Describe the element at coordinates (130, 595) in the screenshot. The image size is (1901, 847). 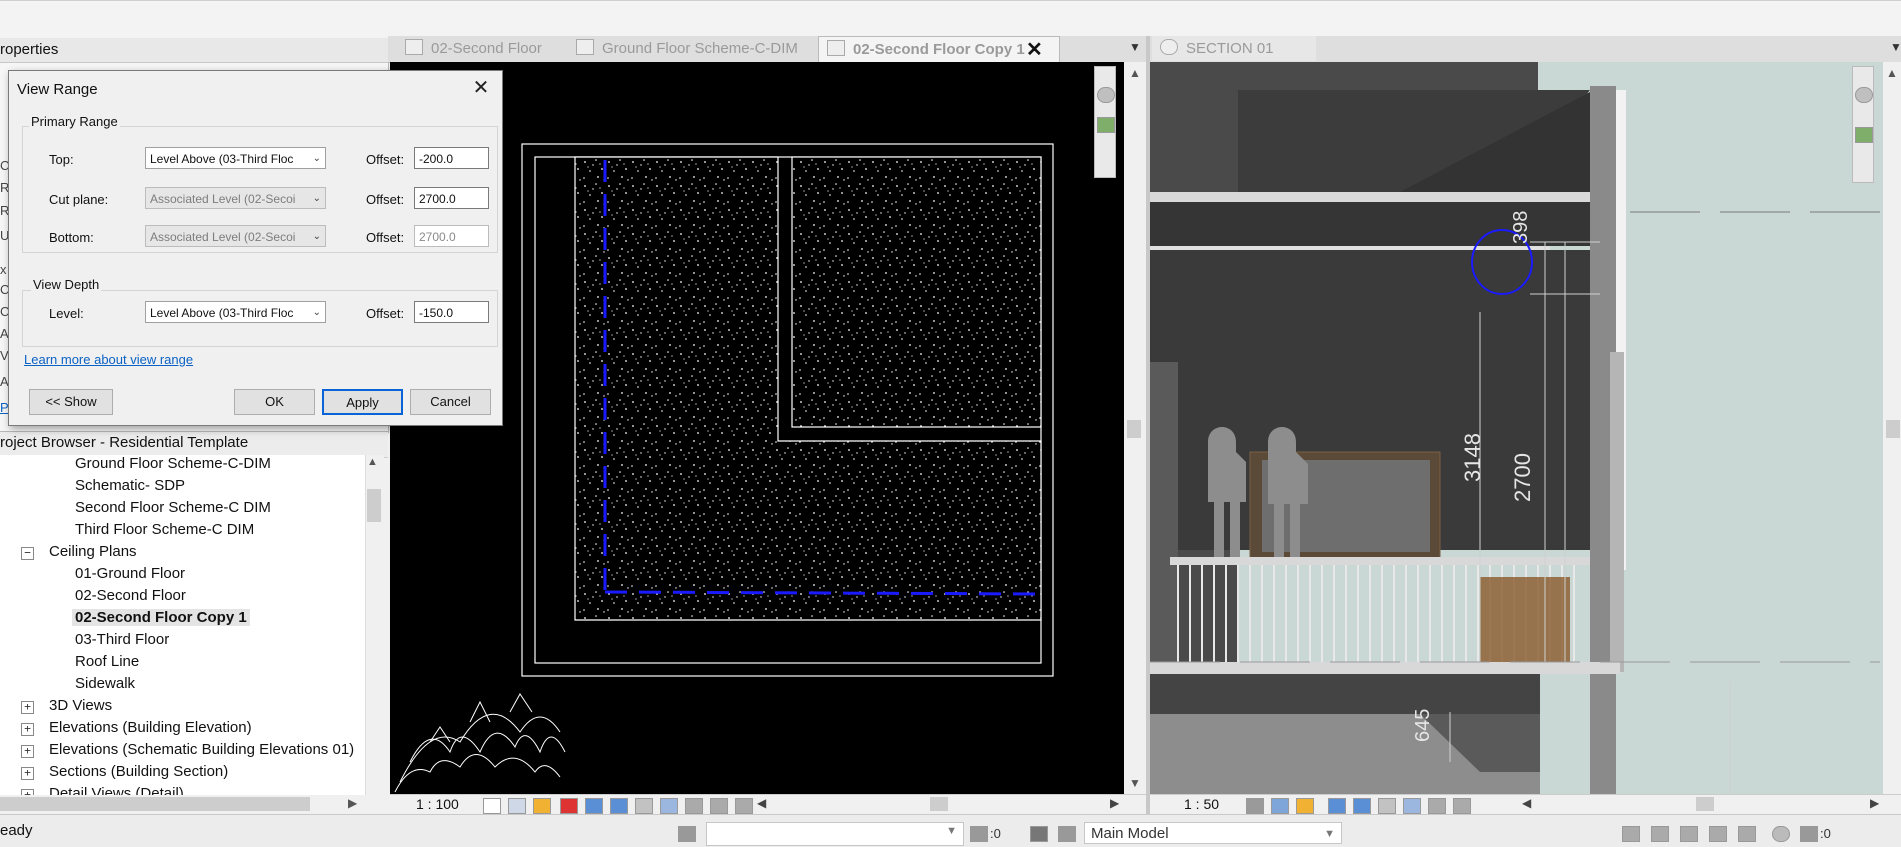
I see `tree-item: 02-Second Floor` at that location.